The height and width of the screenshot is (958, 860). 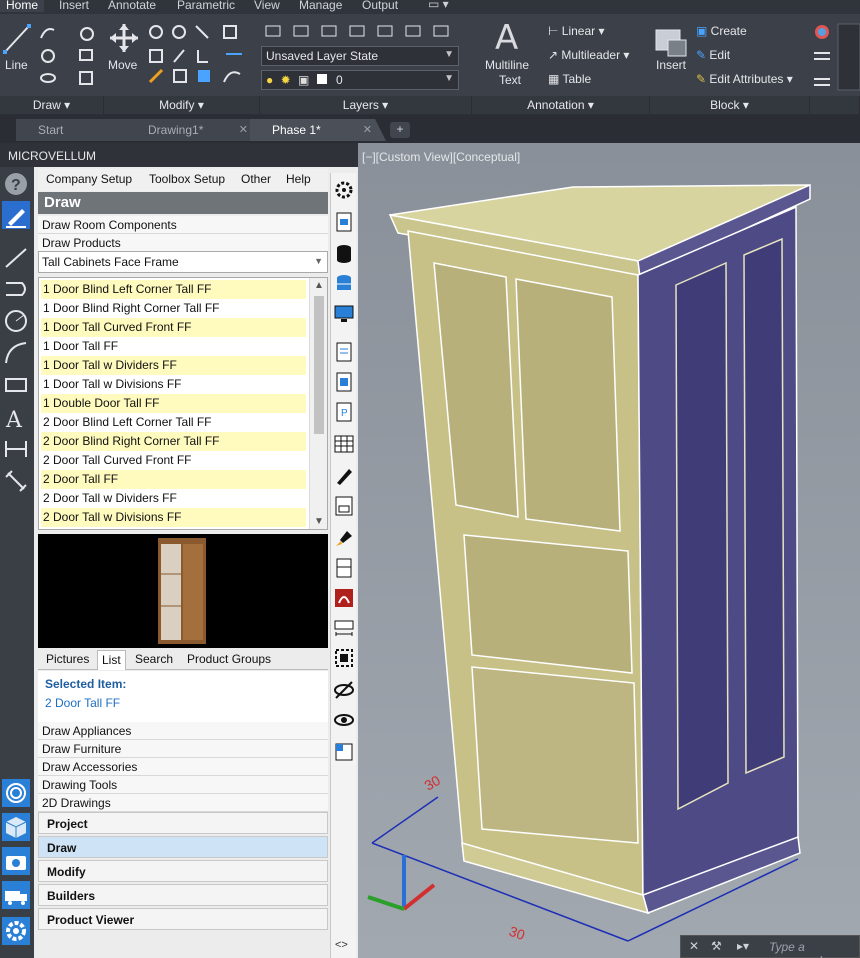 What do you see at coordinates (183, 785) in the screenshot?
I see `drawing-tools-link: Drawing Tools` at bounding box center [183, 785].